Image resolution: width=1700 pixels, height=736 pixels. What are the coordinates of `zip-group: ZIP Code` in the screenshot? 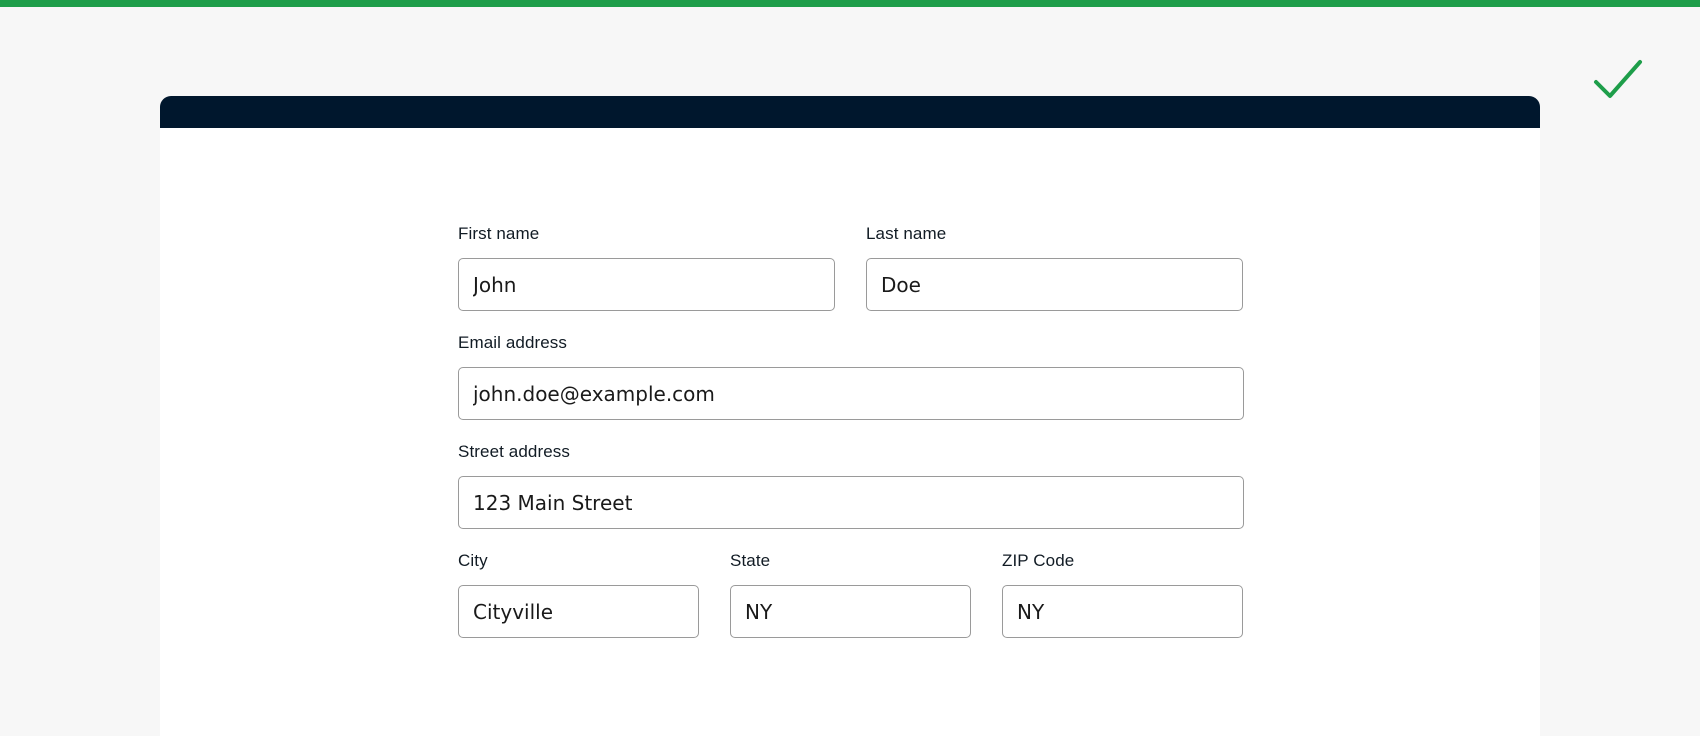 It's located at (1122, 594).